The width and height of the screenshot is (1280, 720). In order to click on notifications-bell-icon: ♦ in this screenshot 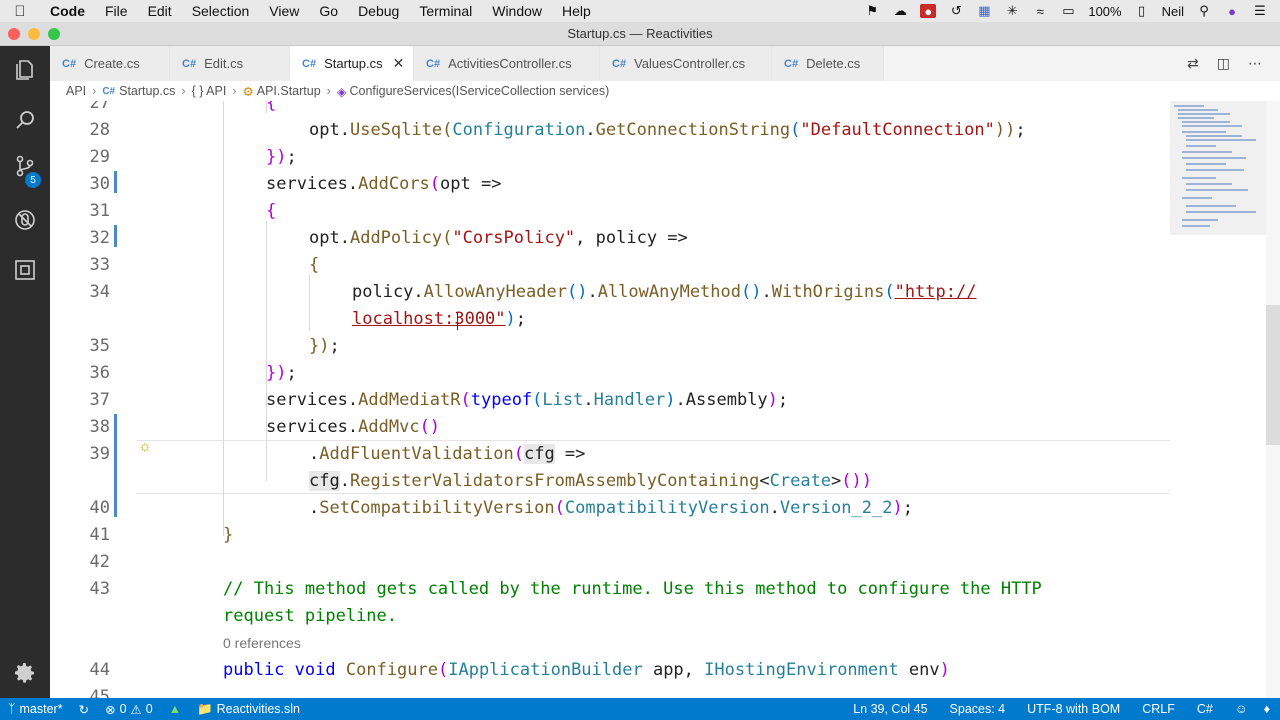, I will do `click(1268, 709)`.